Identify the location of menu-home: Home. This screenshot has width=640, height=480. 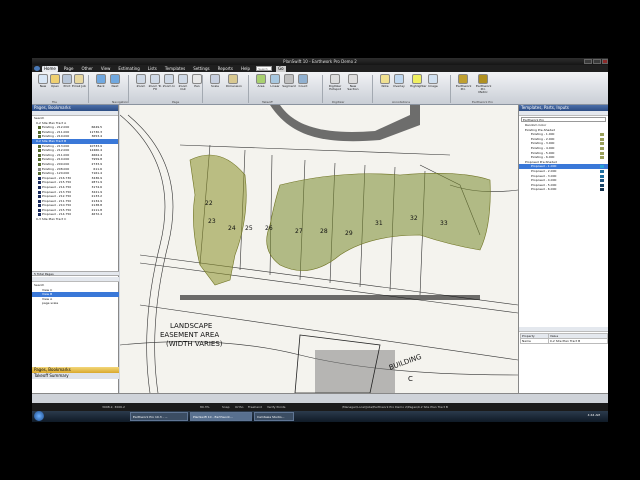
(50, 68).